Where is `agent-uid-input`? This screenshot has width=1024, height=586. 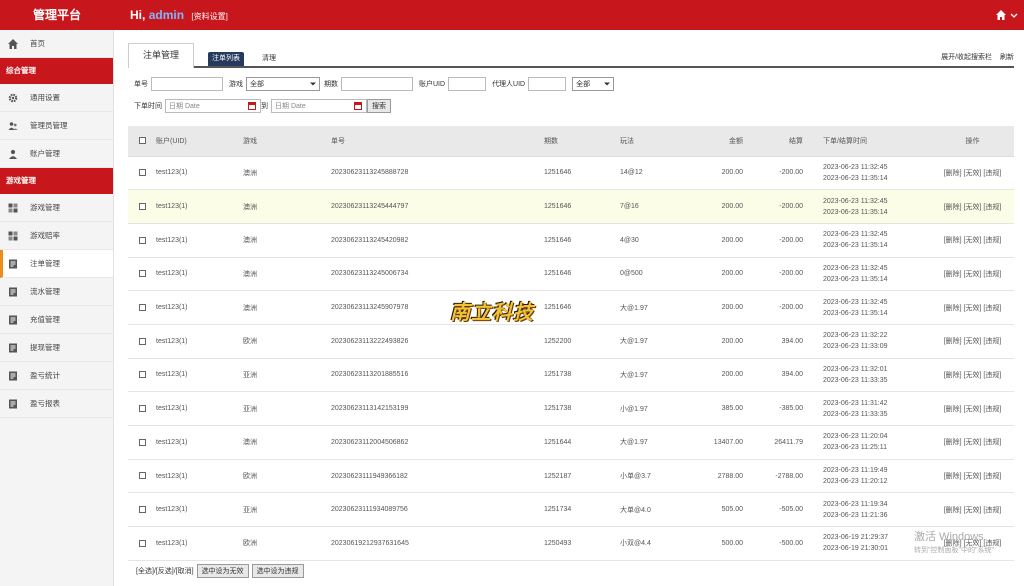
agent-uid-input is located at coordinates (547, 84).